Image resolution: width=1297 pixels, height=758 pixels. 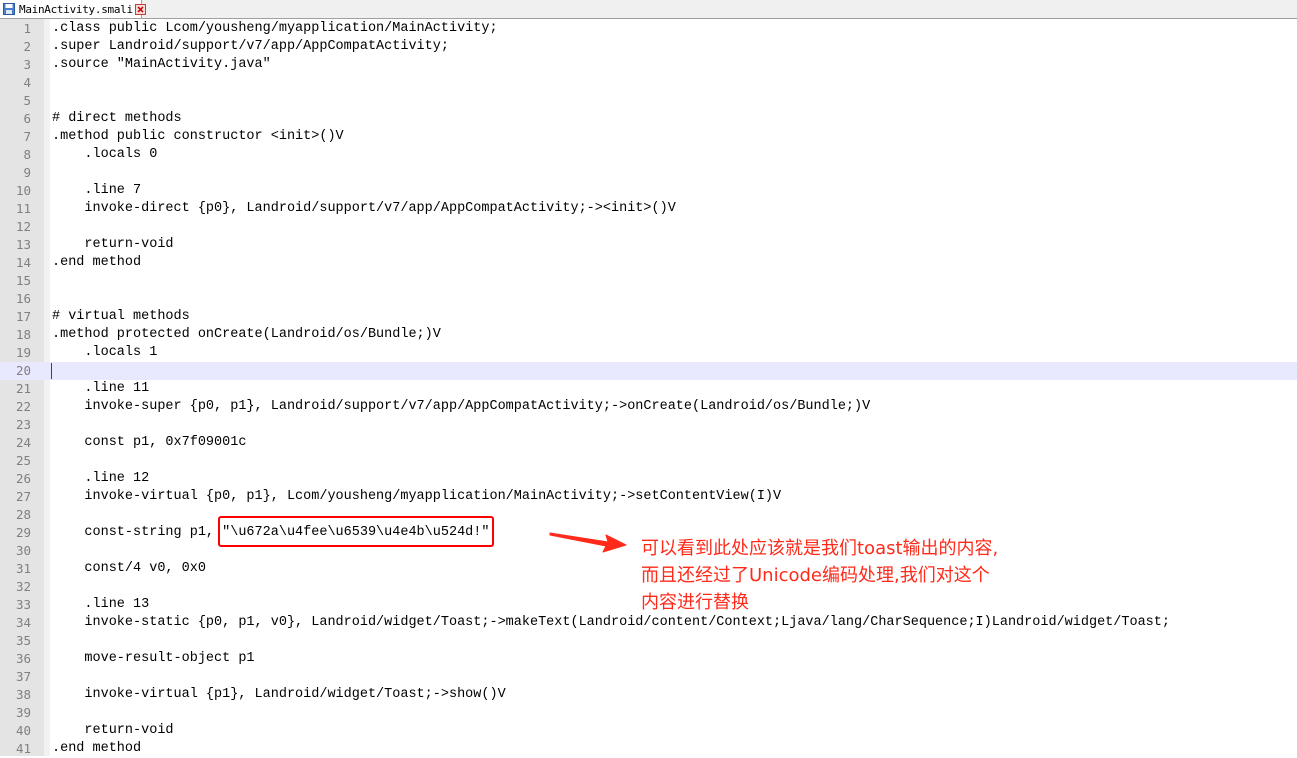 What do you see at coordinates (23, 208) in the screenshot?
I see `line-number: 11` at bounding box center [23, 208].